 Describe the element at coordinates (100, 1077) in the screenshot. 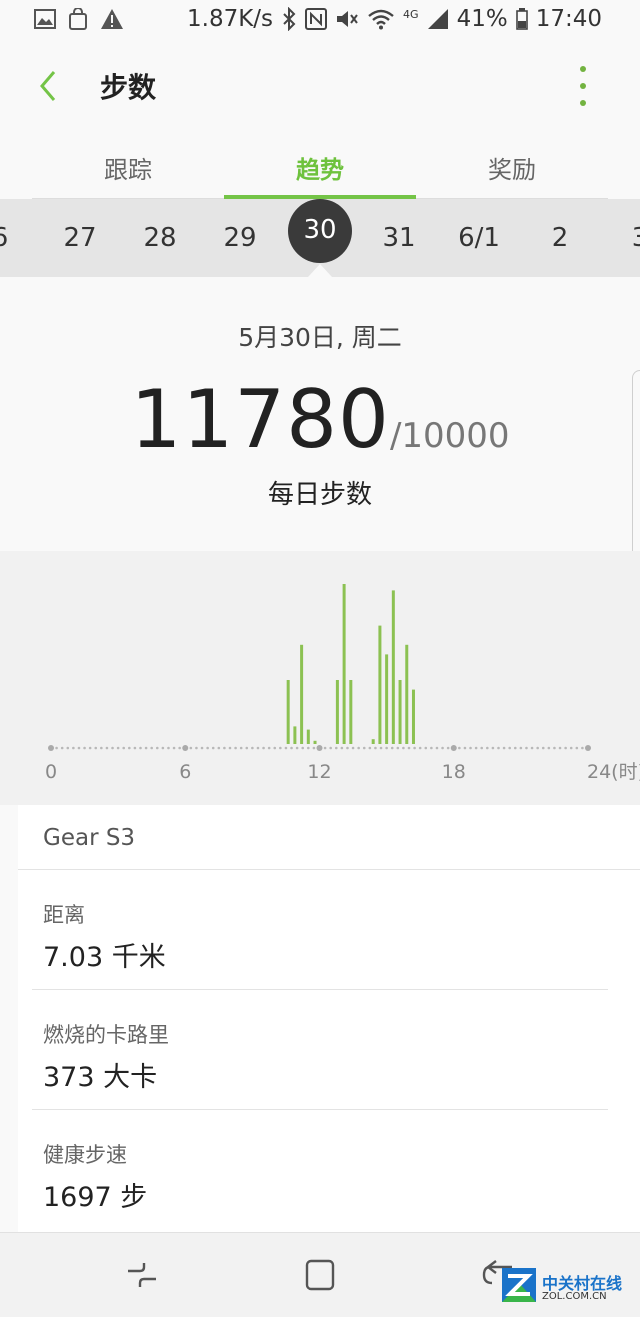

I see `calories-value: 373 大卡` at that location.